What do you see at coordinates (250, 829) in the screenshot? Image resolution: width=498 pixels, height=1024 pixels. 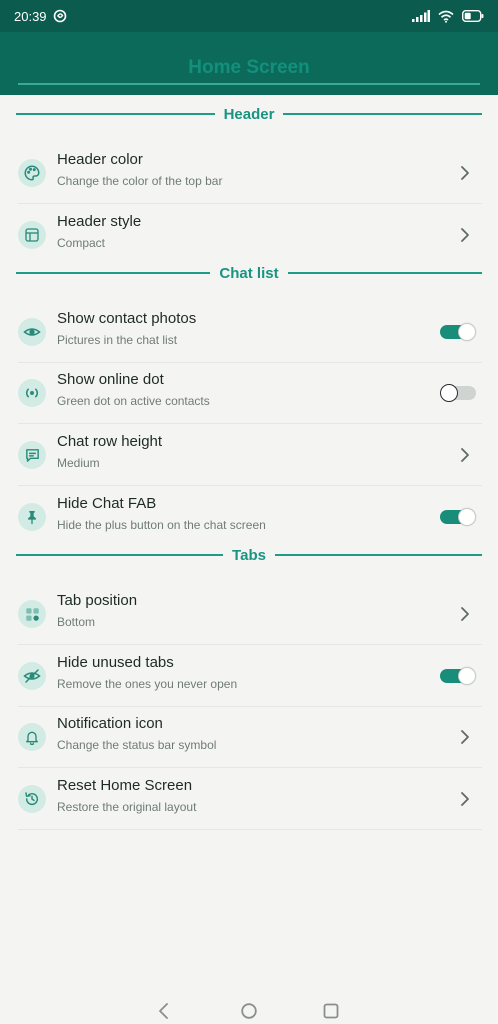 I see `row-divider` at bounding box center [250, 829].